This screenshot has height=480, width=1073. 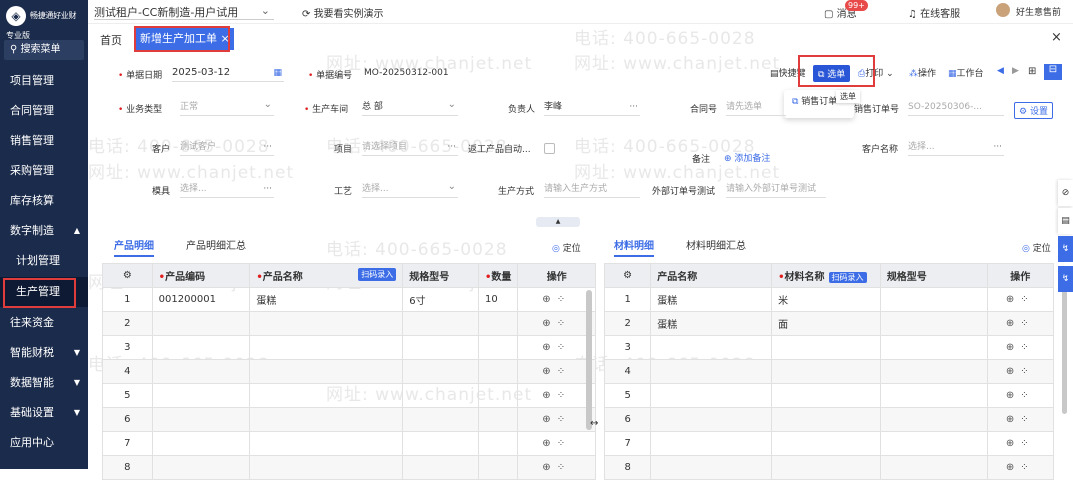 What do you see at coordinates (127, 275) in the screenshot?
I see `column-settings-icon: ⚙` at bounding box center [127, 275].